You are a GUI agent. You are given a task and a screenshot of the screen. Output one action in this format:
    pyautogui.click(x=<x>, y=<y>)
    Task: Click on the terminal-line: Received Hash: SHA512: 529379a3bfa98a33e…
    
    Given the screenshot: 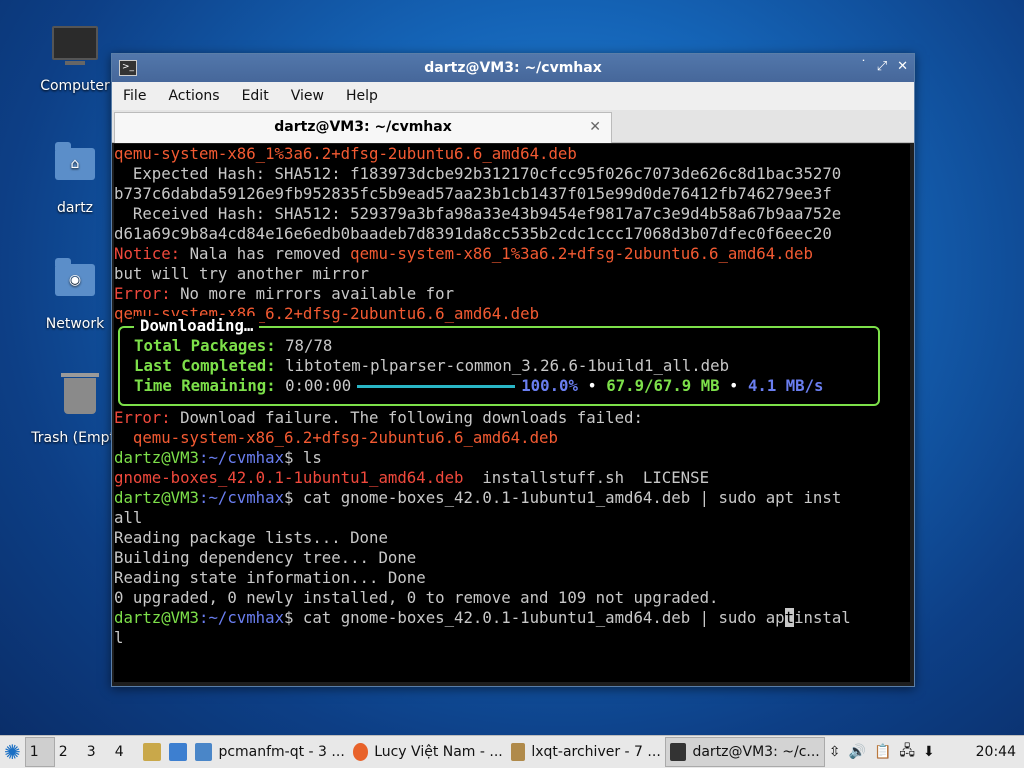 What is the action you would take?
    pyautogui.click(x=478, y=213)
    